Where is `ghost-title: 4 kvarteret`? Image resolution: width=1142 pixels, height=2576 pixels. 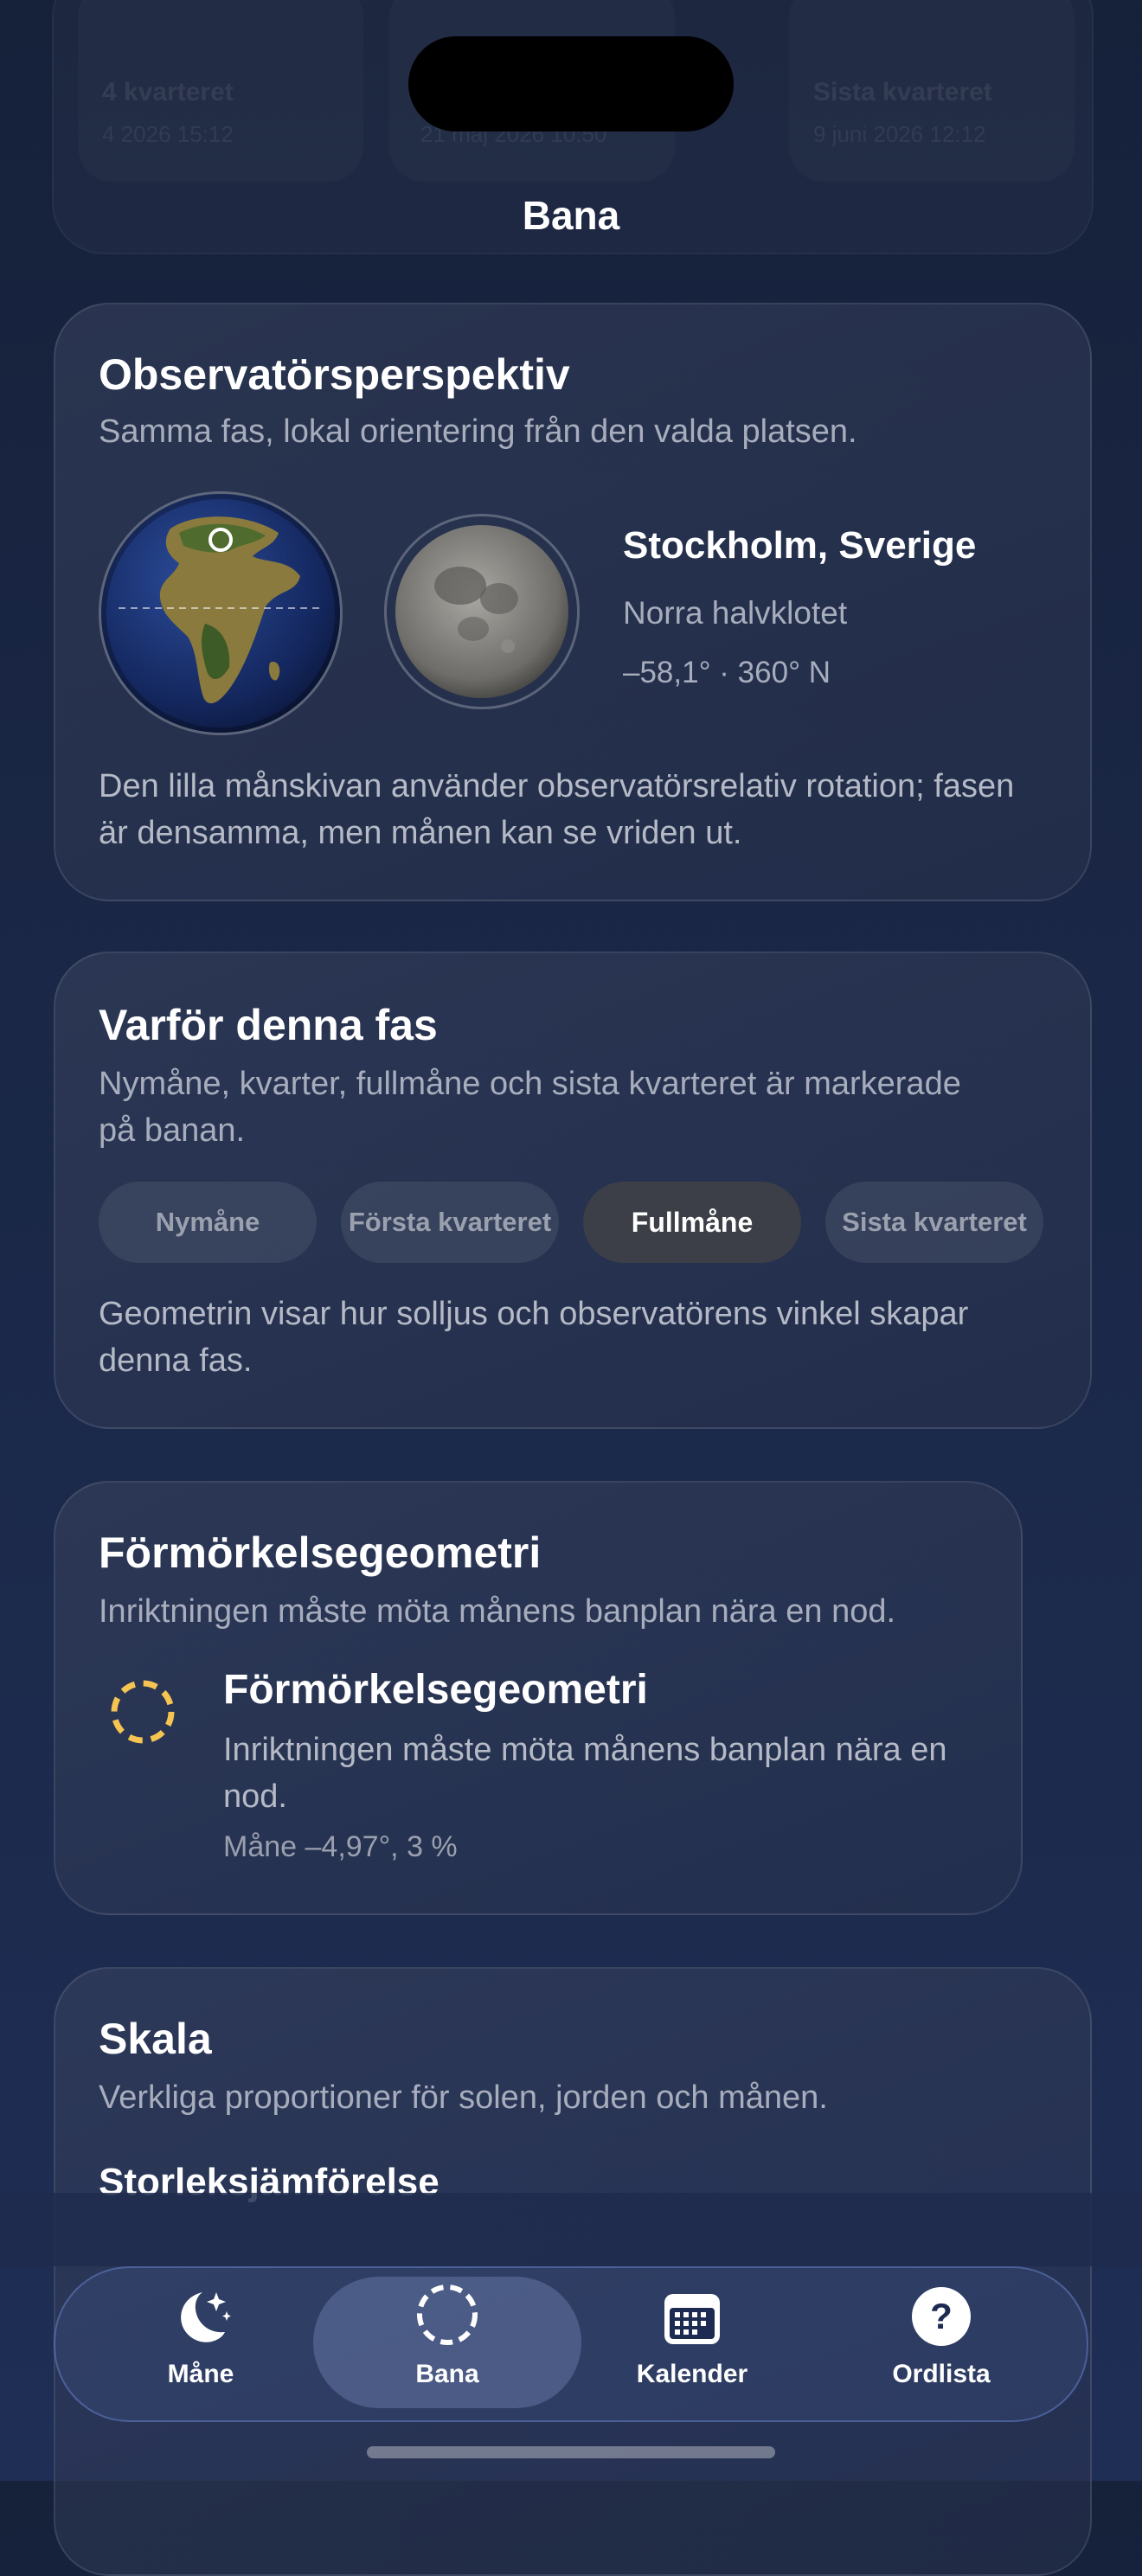
ghost-title: 4 kvarteret is located at coordinates (168, 92).